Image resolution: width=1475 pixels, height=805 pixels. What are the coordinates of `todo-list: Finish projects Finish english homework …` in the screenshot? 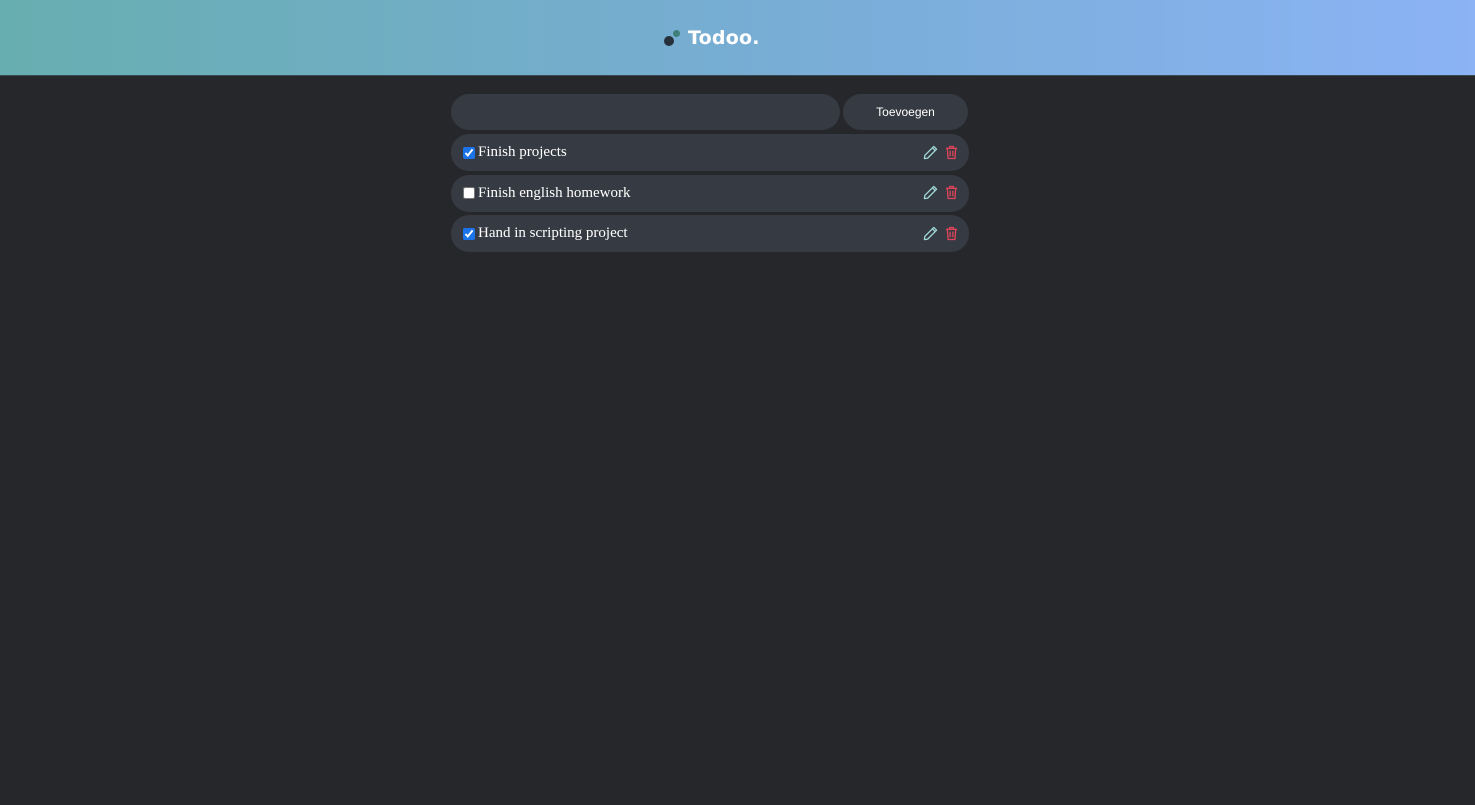 It's located at (710, 195).